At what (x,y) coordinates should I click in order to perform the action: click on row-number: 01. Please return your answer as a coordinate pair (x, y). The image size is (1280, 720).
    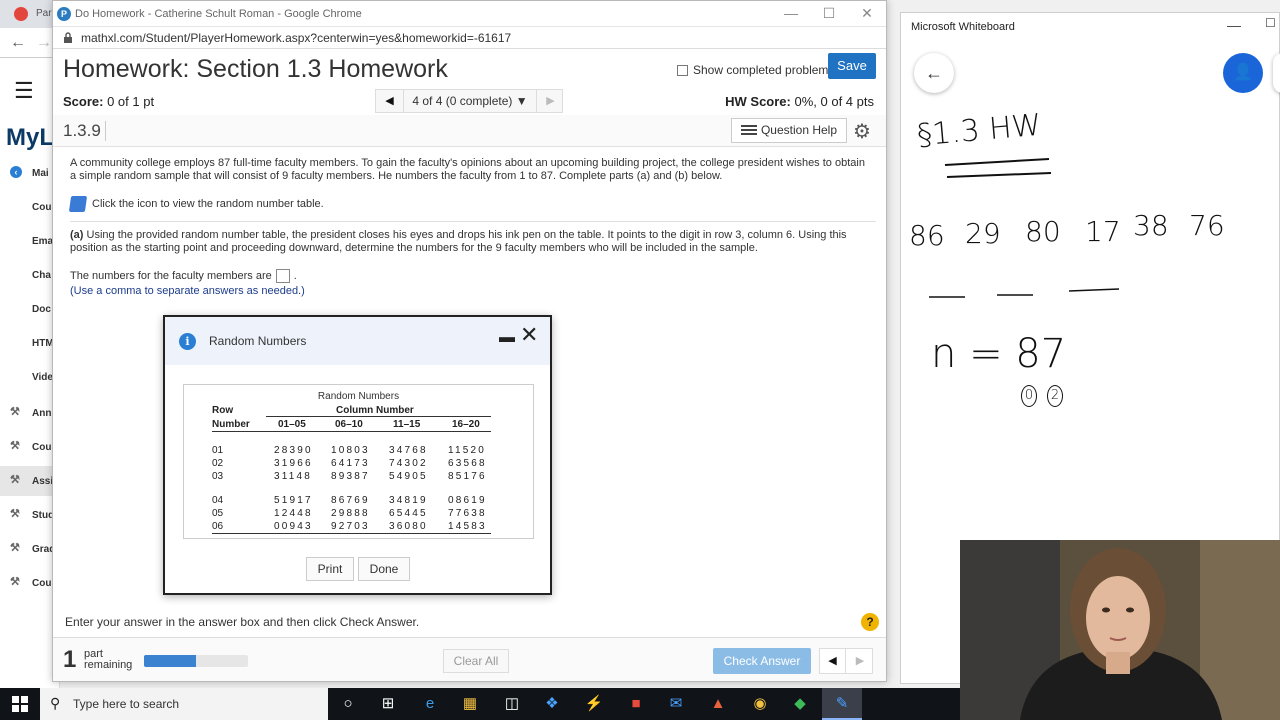
    Looking at the image, I should click on (218, 450).